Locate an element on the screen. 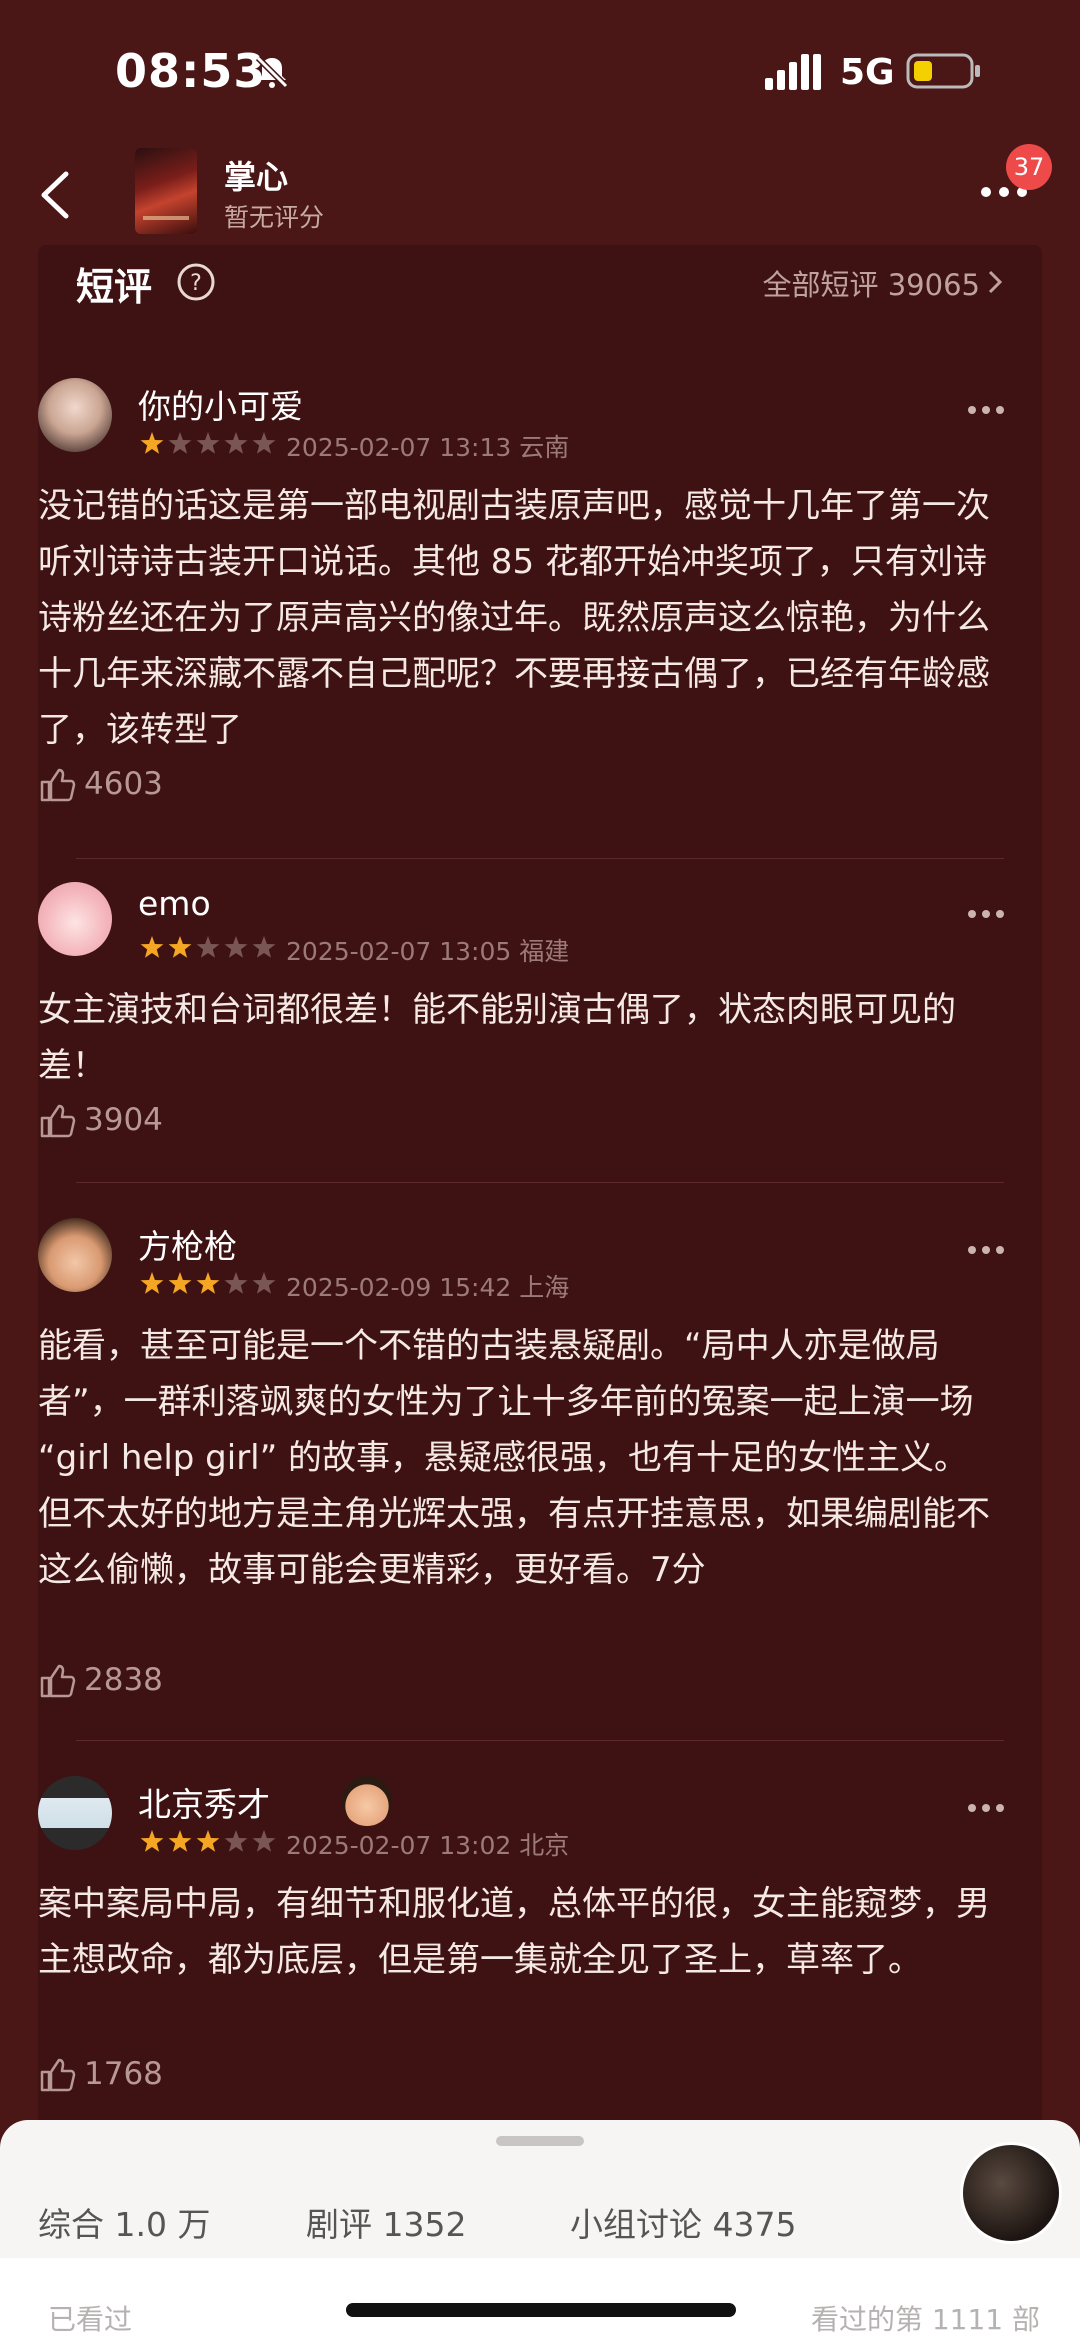 This screenshot has height=2341, width=1080. like-button: 2838 is located at coordinates (138, 1682).